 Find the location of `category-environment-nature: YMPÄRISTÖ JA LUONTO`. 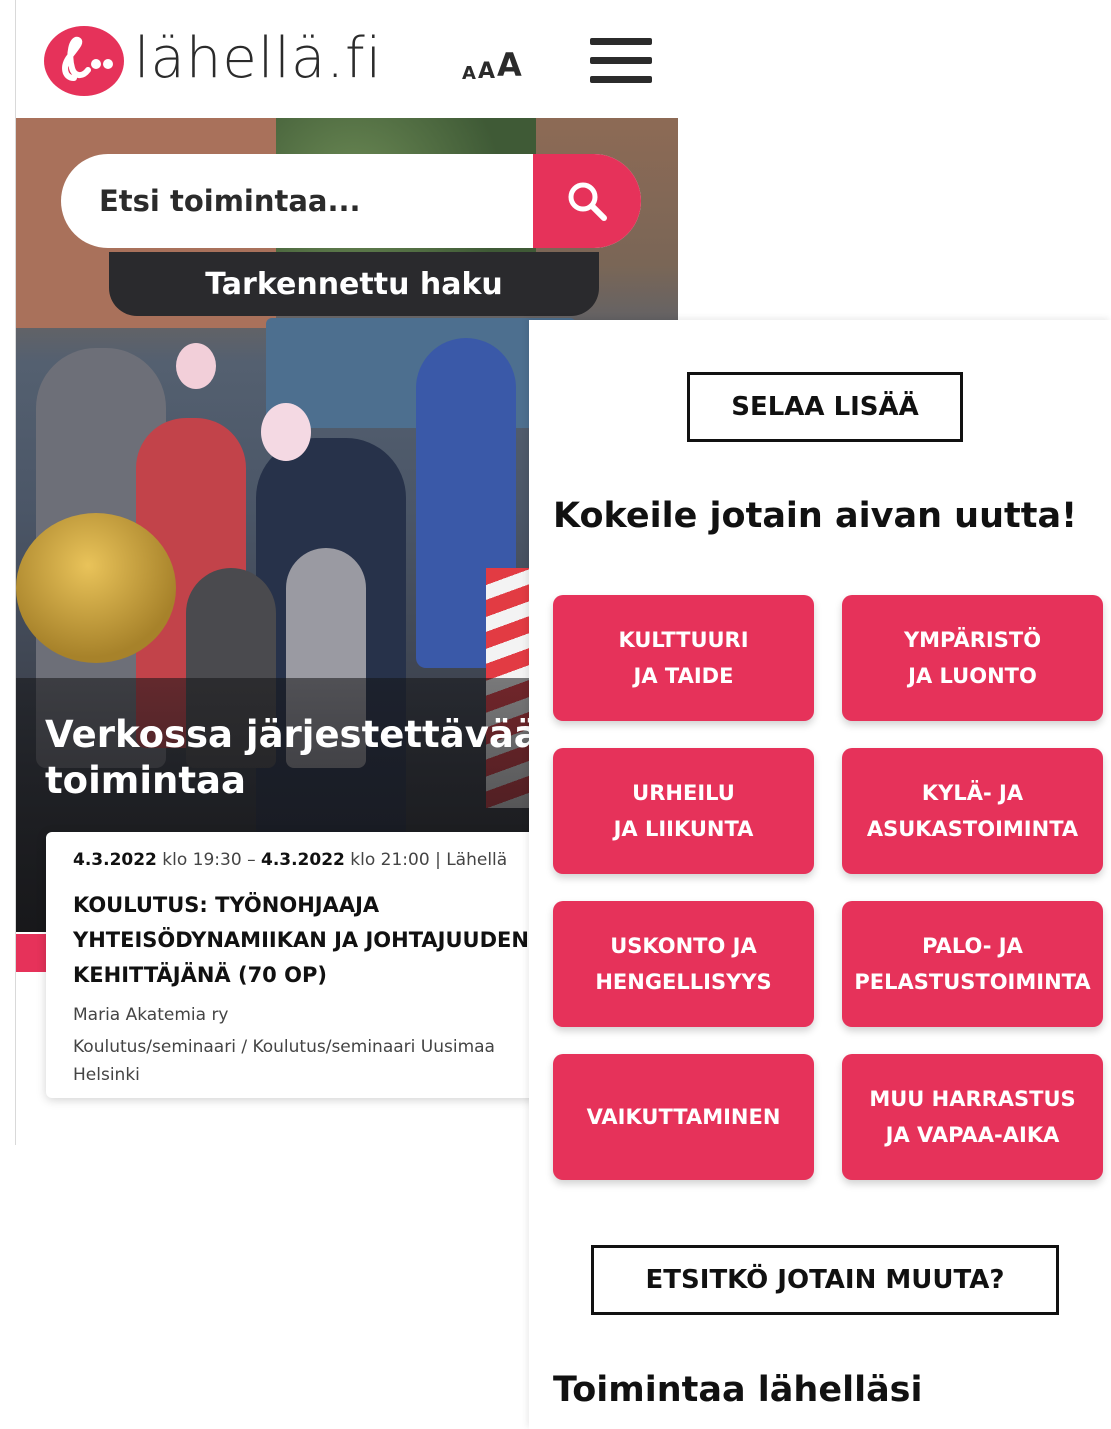

category-environment-nature: YMPÄRISTÖ JA LUONTO is located at coordinates (972, 658).